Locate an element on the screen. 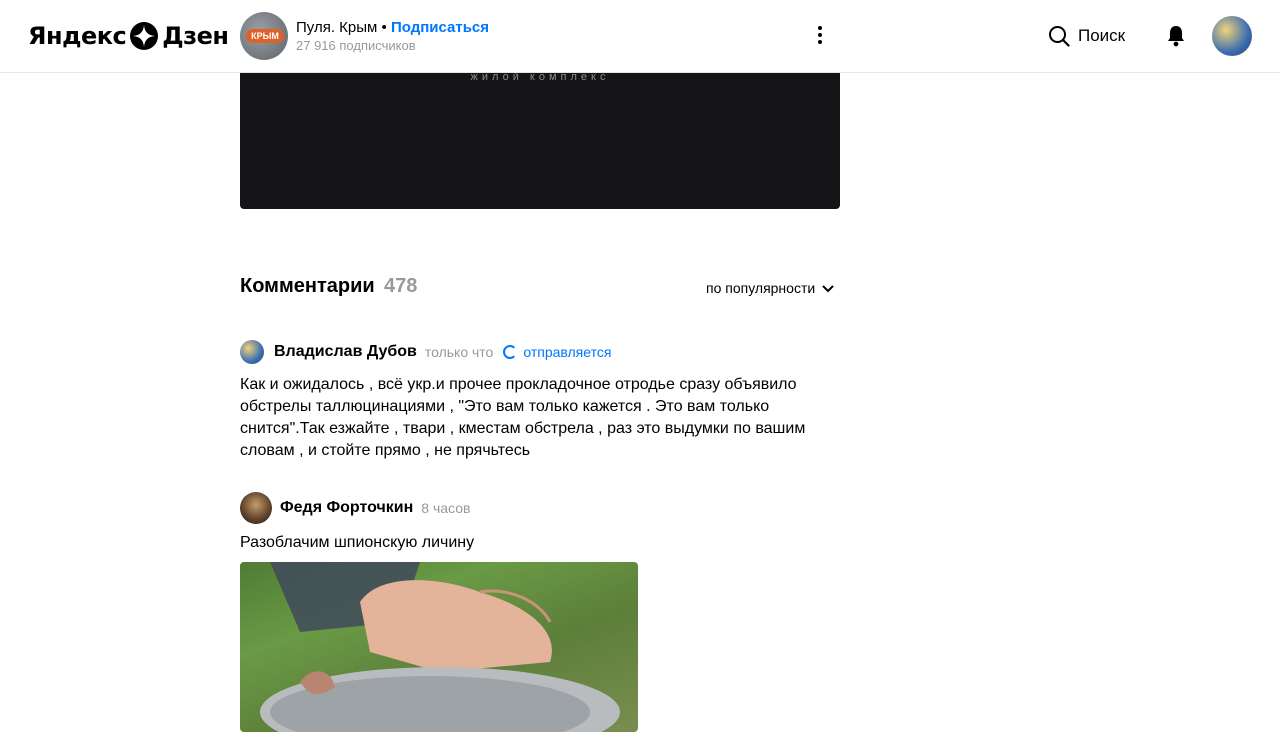 This screenshot has height=732, width=1280. comment-time: только что is located at coordinates (459, 352).